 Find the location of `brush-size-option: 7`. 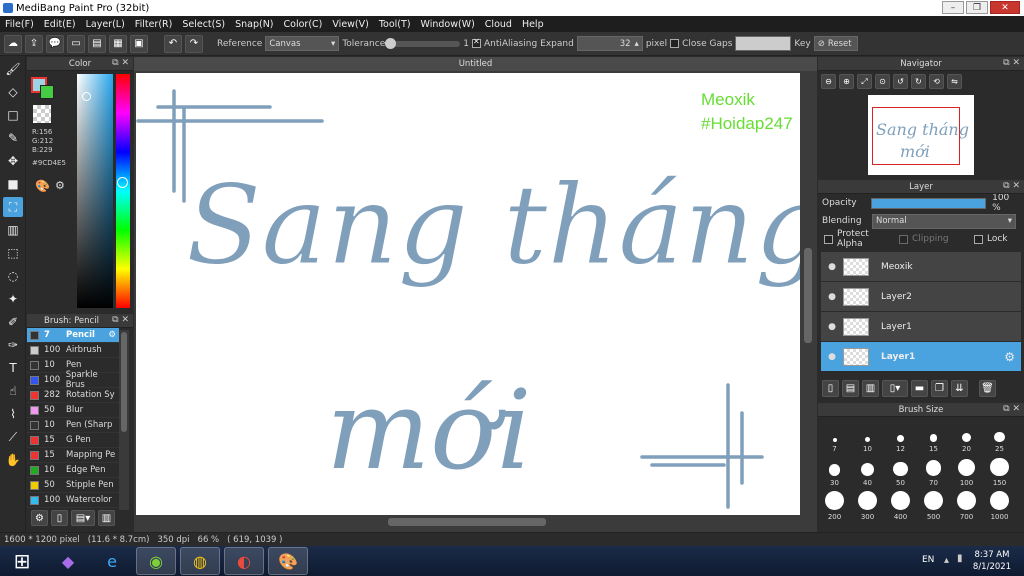

brush-size-option: 7 is located at coordinates (834, 436).